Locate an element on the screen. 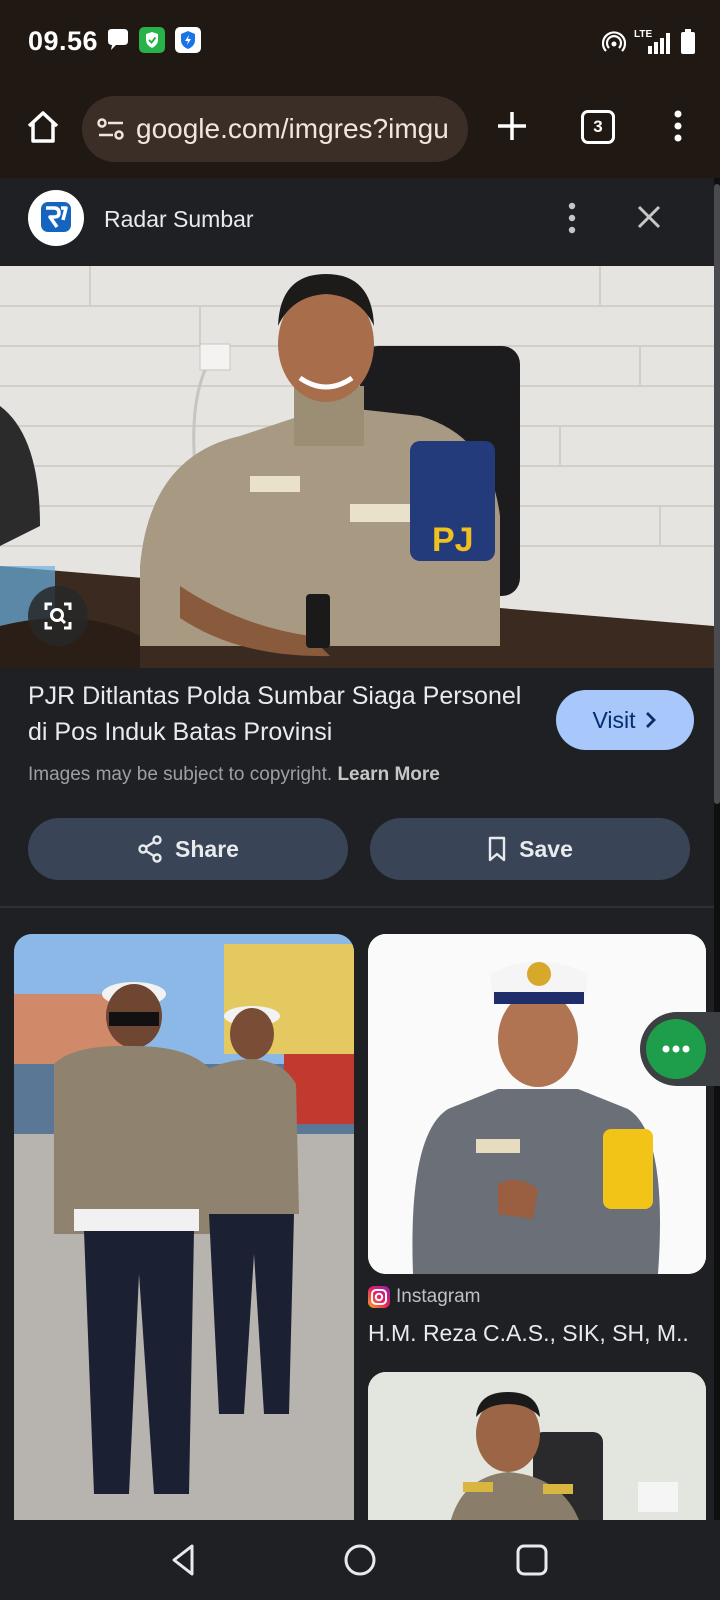 This screenshot has height=1600, width=720. lens-icon is located at coordinates (58, 616).